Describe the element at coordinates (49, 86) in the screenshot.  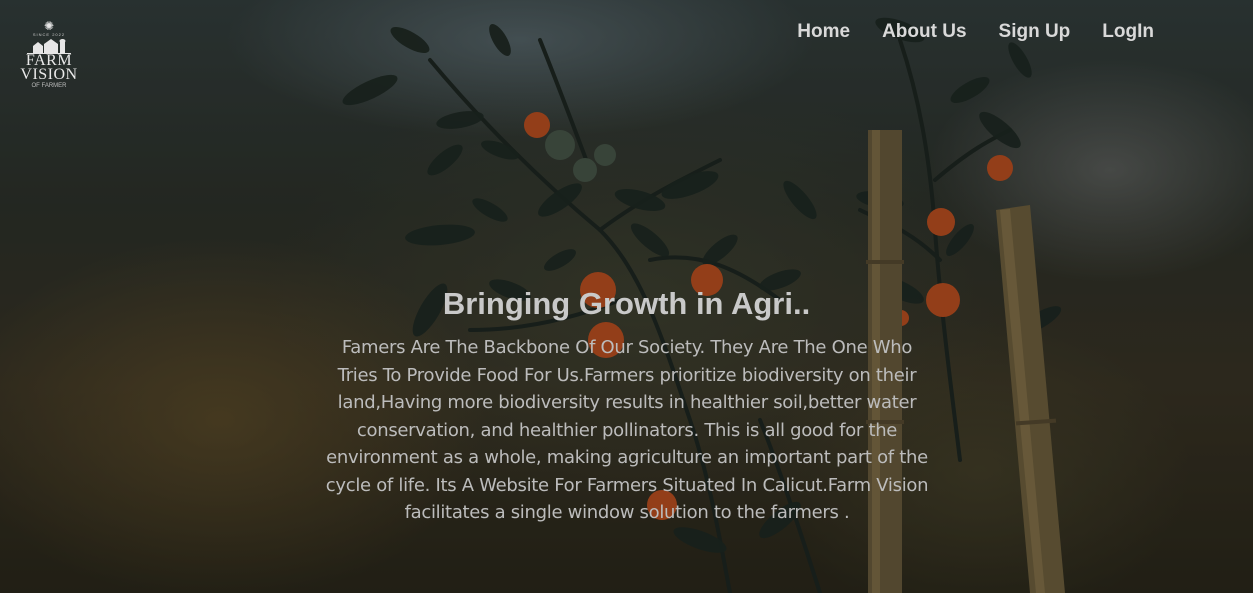
I see `logo-tagline: OF FARMER` at that location.